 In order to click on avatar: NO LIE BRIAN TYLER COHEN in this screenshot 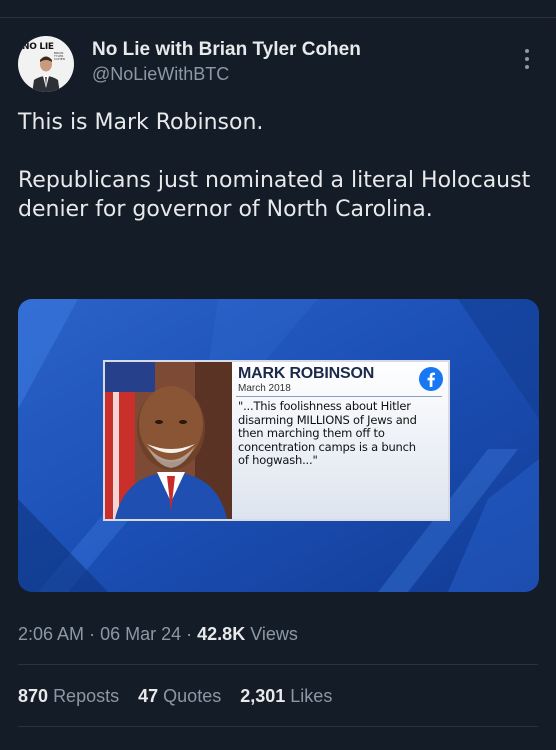, I will do `click(46, 64)`.